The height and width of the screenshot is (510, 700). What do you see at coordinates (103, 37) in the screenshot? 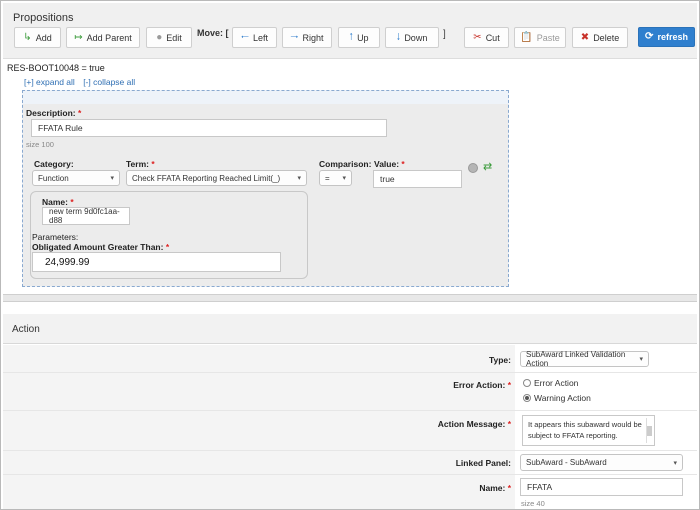
I see `add-parent-button: ↦ Add Parent` at bounding box center [103, 37].